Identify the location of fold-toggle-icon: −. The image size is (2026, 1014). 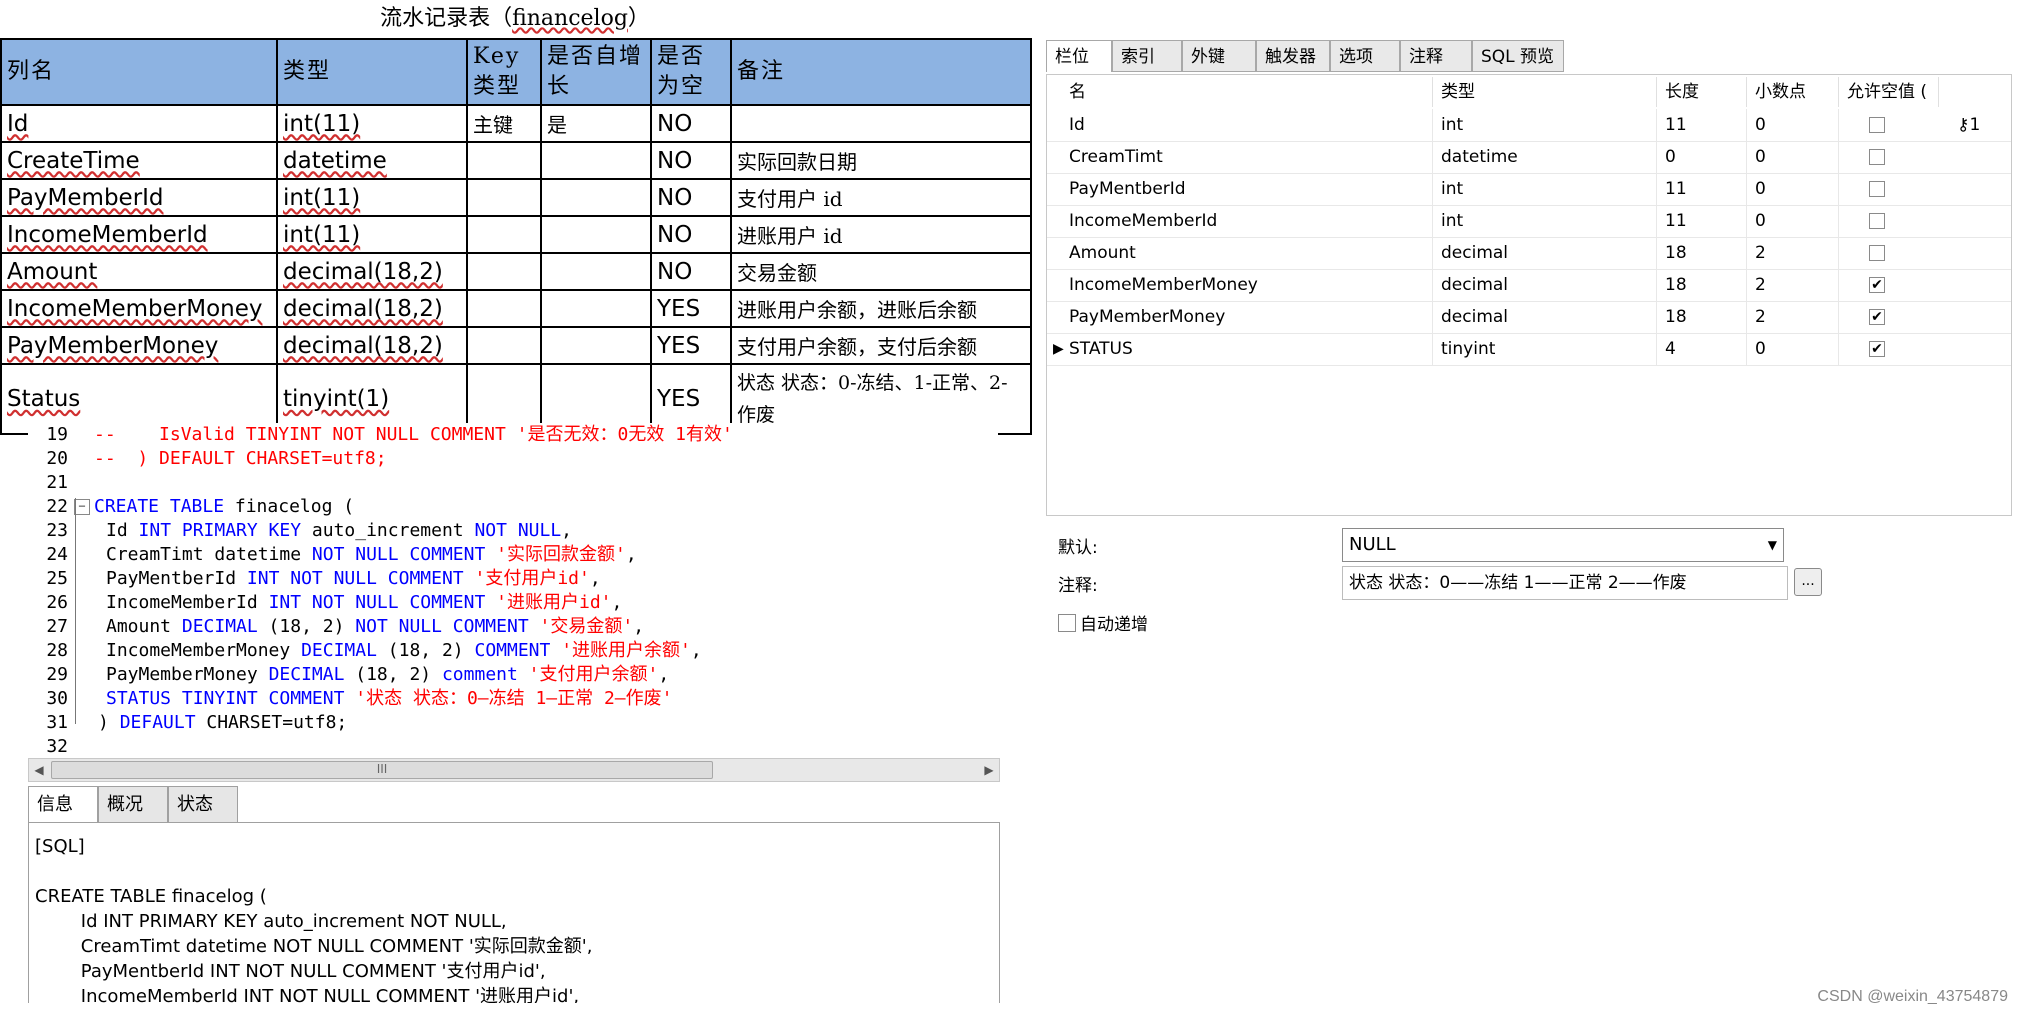
(82, 507).